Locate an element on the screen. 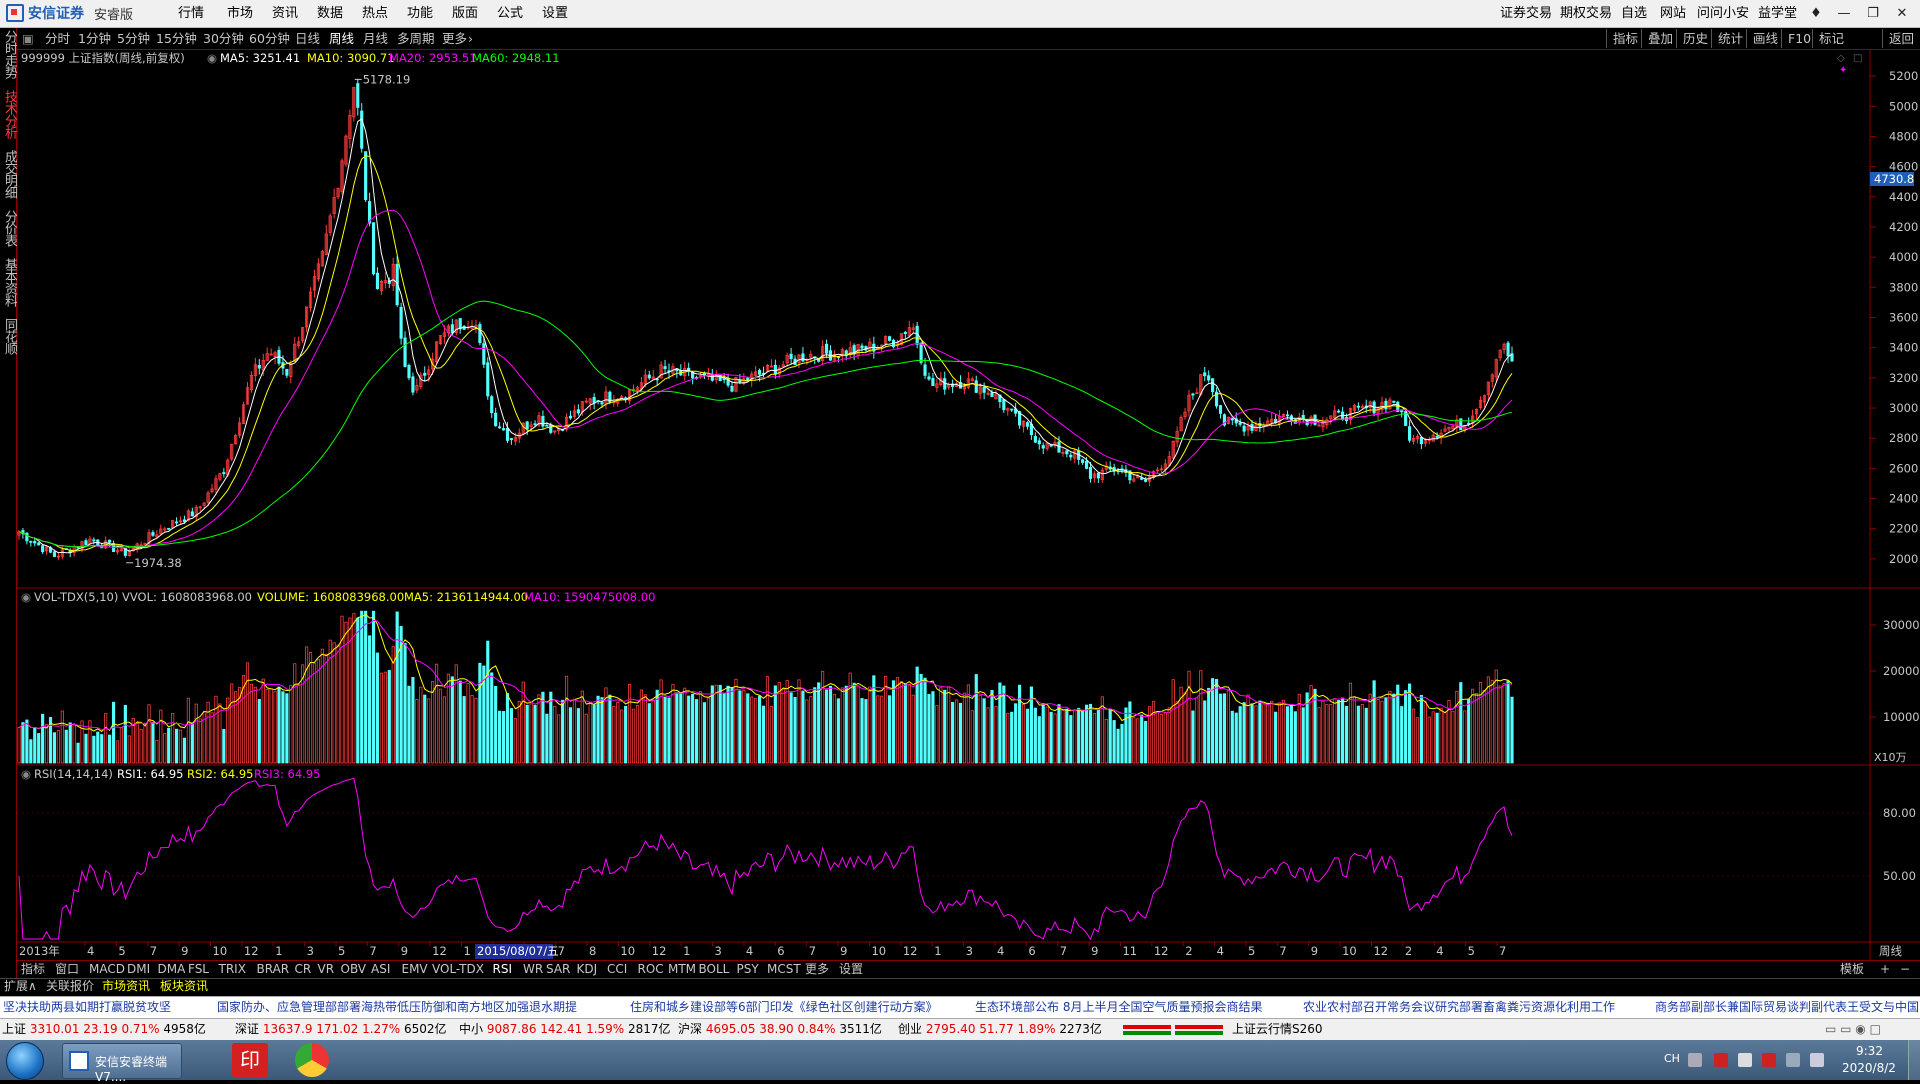  indicator-tab: FSL is located at coordinates (198, 969).